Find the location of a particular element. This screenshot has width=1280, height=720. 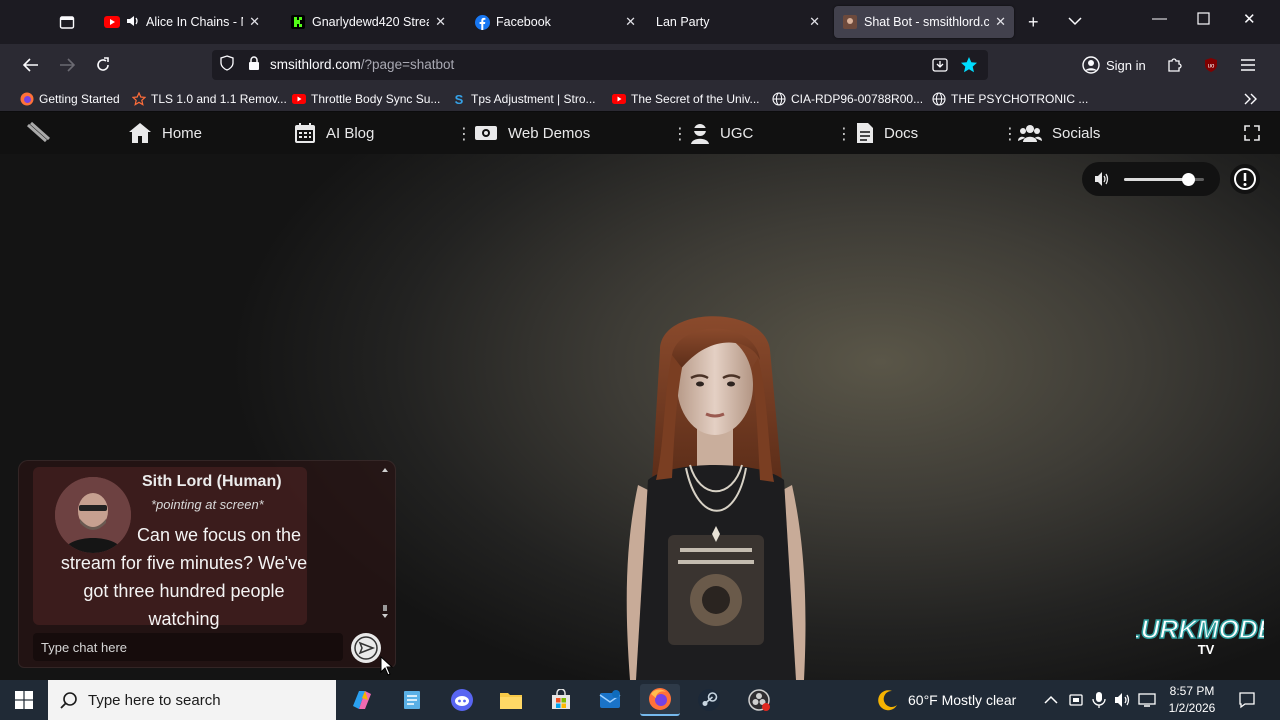

copilot-app is located at coordinates (362, 700).